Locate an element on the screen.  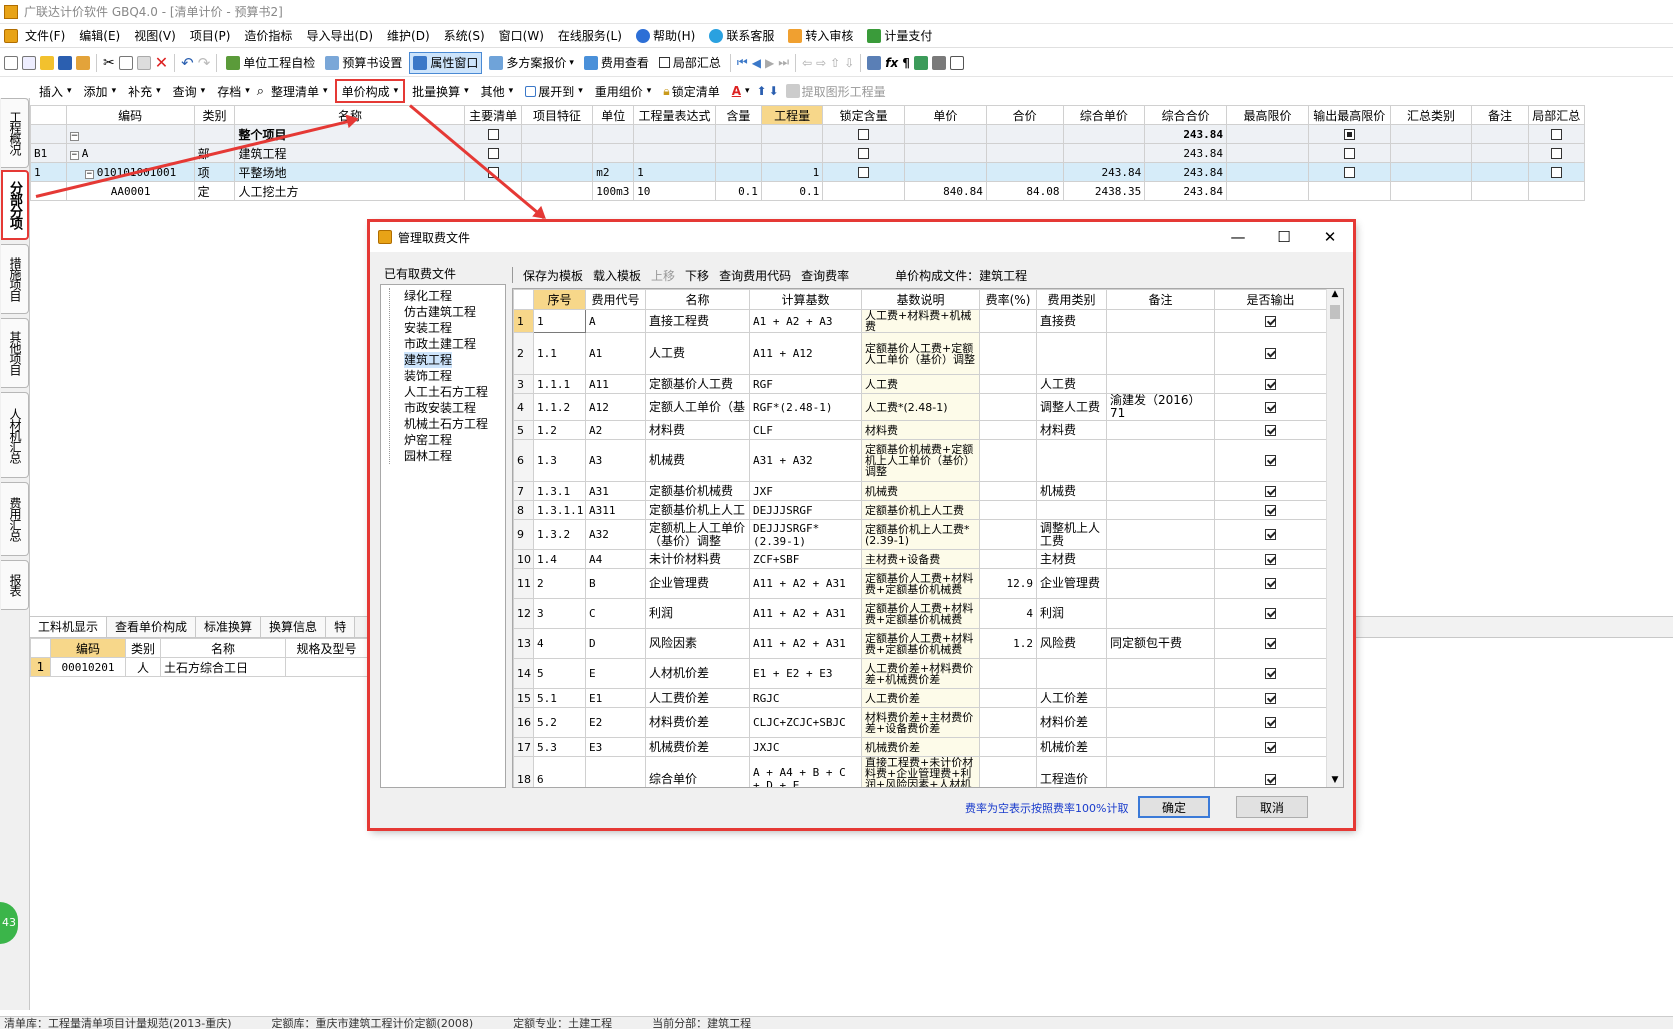
other-button: 其他 is located at coordinates (497, 91).